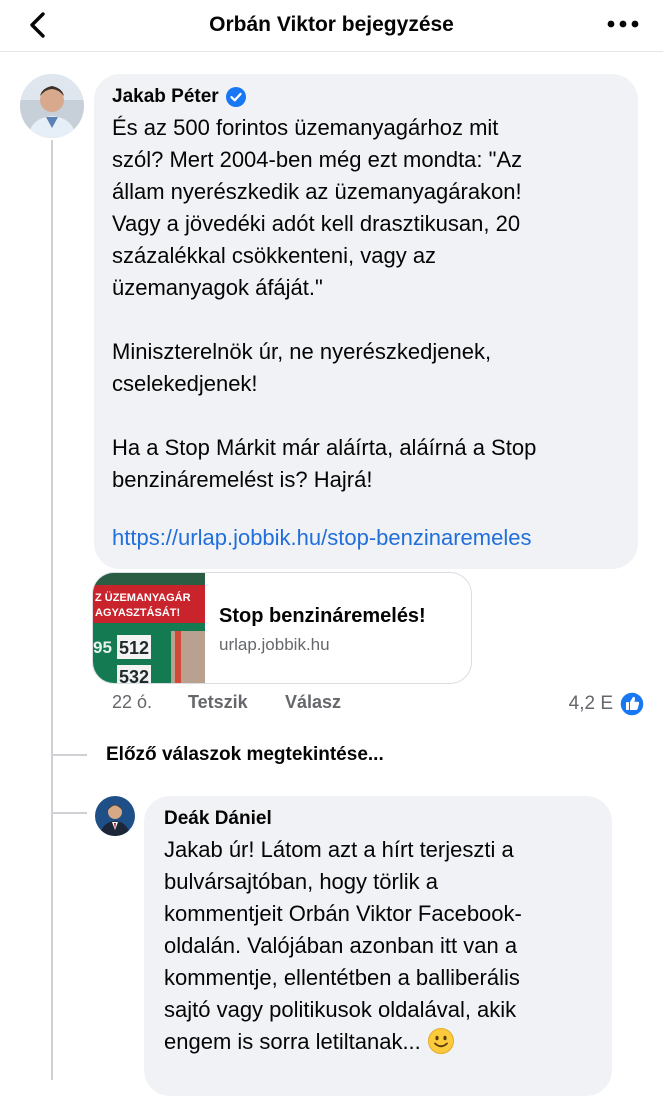  Describe the element at coordinates (235, 97) in the screenshot. I see `verified-badge-icon` at that location.